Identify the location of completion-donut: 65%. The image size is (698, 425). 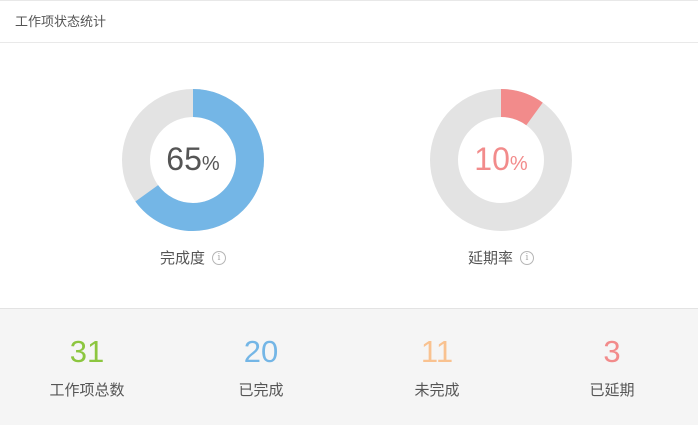
(193, 160).